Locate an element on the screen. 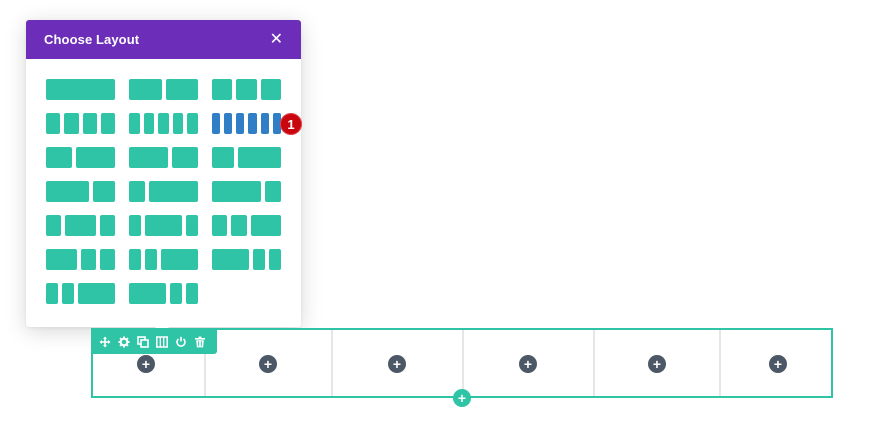  gear-icon is located at coordinates (124, 342).